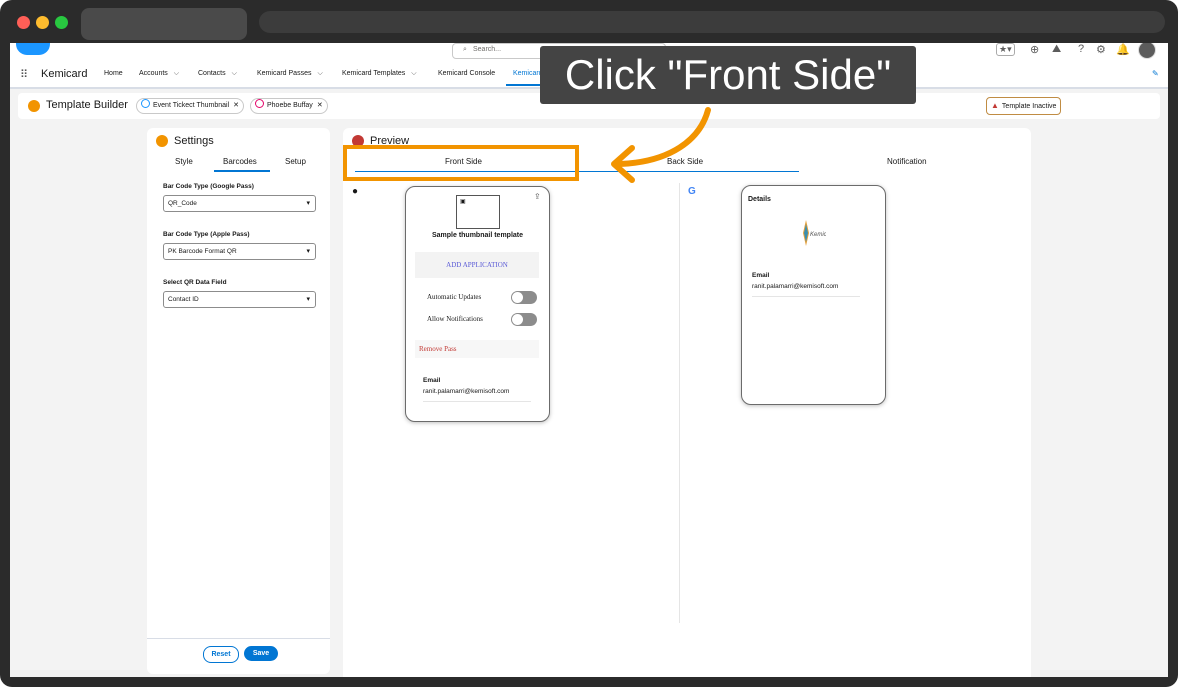 The image size is (1178, 687). I want to click on template-pill: Event Tickect Thumbnail ✕, so click(190, 106).